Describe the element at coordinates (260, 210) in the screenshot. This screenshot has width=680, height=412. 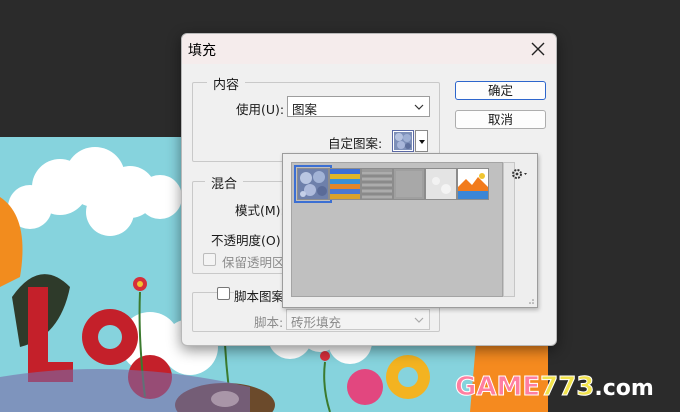
I see `mode-label: 模式(M):` at that location.